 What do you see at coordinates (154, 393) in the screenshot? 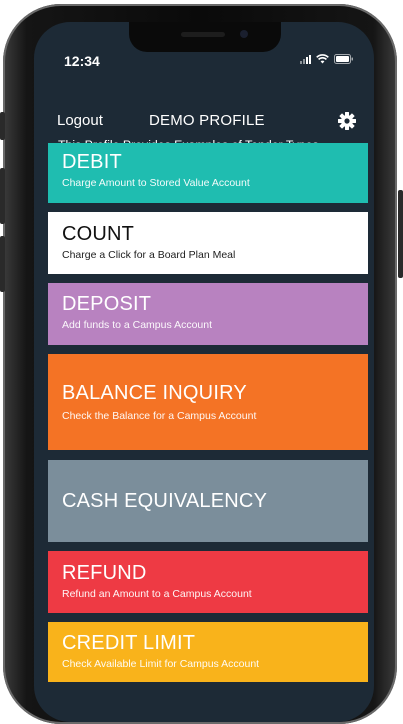
I see `tile-title: BALANCE INQUIRY` at bounding box center [154, 393].